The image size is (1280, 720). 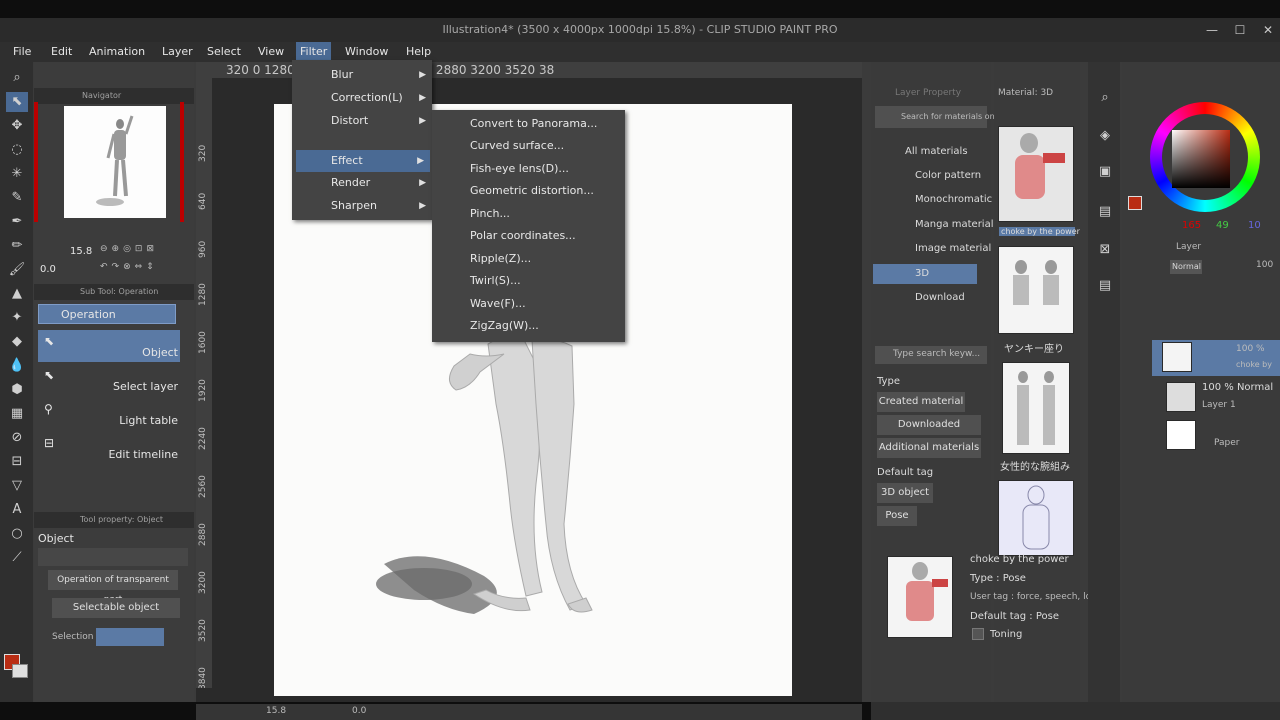 I want to click on balloon-icon: ○, so click(x=17, y=534).